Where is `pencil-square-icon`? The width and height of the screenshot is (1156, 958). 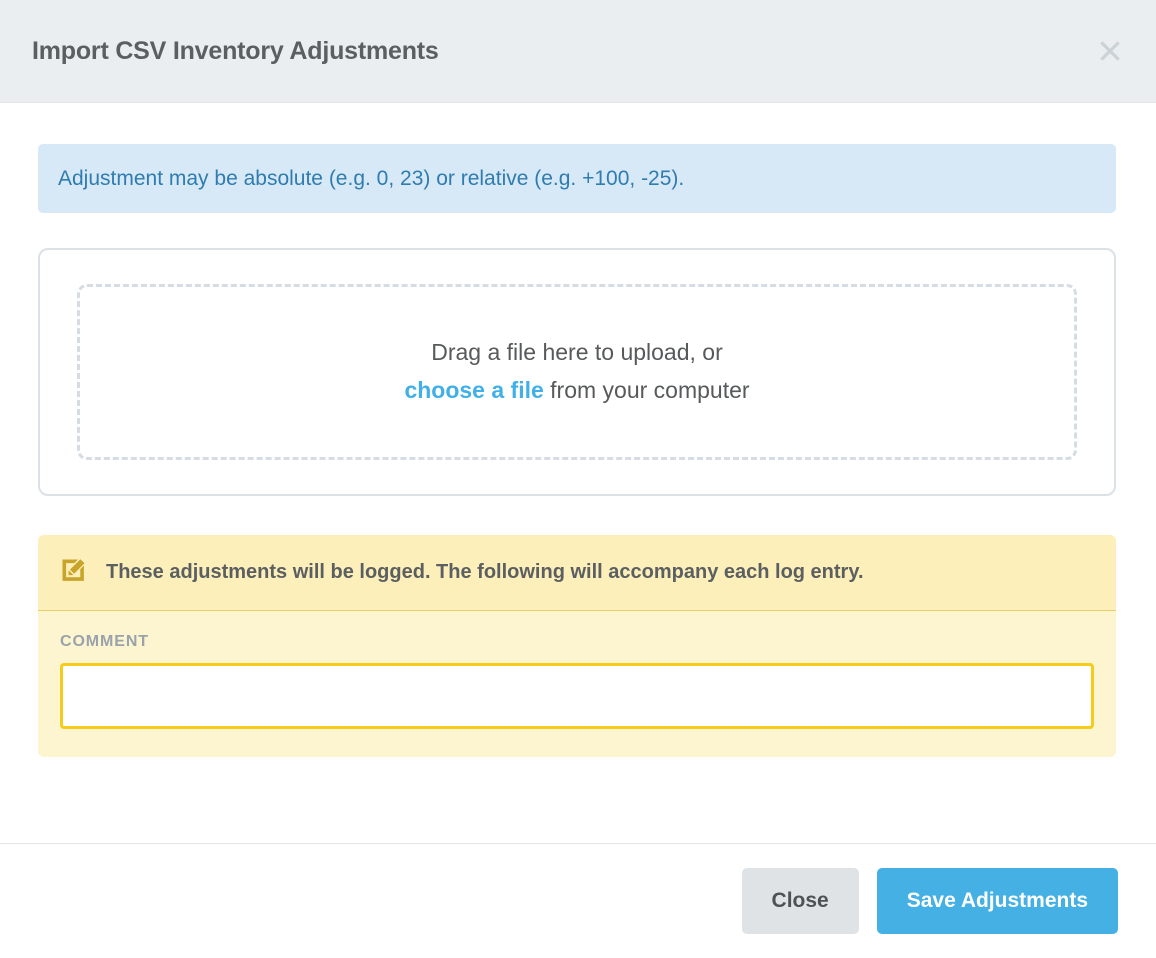
pencil-square-icon is located at coordinates (74, 572).